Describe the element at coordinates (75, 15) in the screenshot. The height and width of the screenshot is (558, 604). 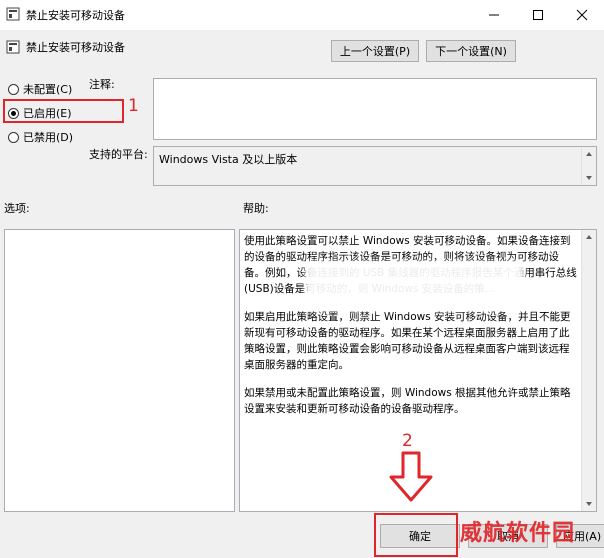
I see `window-title: 禁止安装可移动设备` at that location.